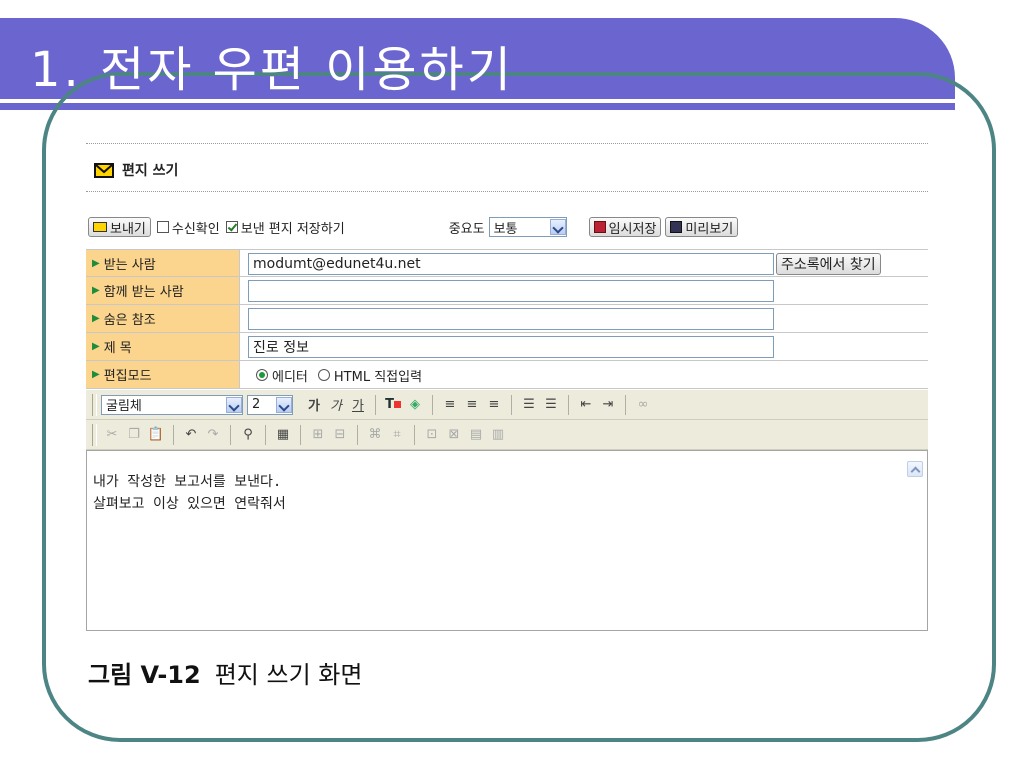 The image size is (1024, 768). Describe the element at coordinates (466, 229) in the screenshot. I see `priority-label: 중요도` at that location.